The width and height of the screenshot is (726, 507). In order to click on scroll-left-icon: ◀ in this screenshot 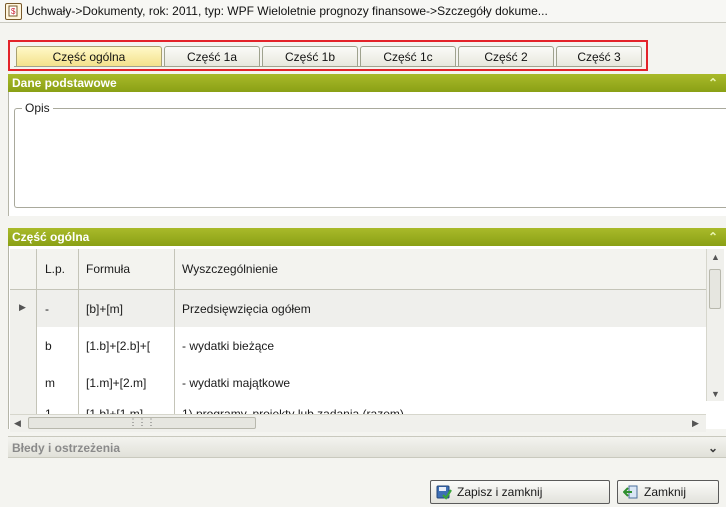, I will do `click(17, 423)`.